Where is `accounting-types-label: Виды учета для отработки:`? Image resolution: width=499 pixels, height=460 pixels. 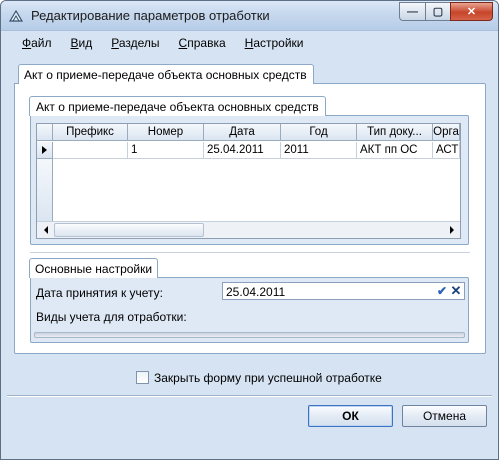 accounting-types-label: Виды учета для отработки: is located at coordinates (111, 317).